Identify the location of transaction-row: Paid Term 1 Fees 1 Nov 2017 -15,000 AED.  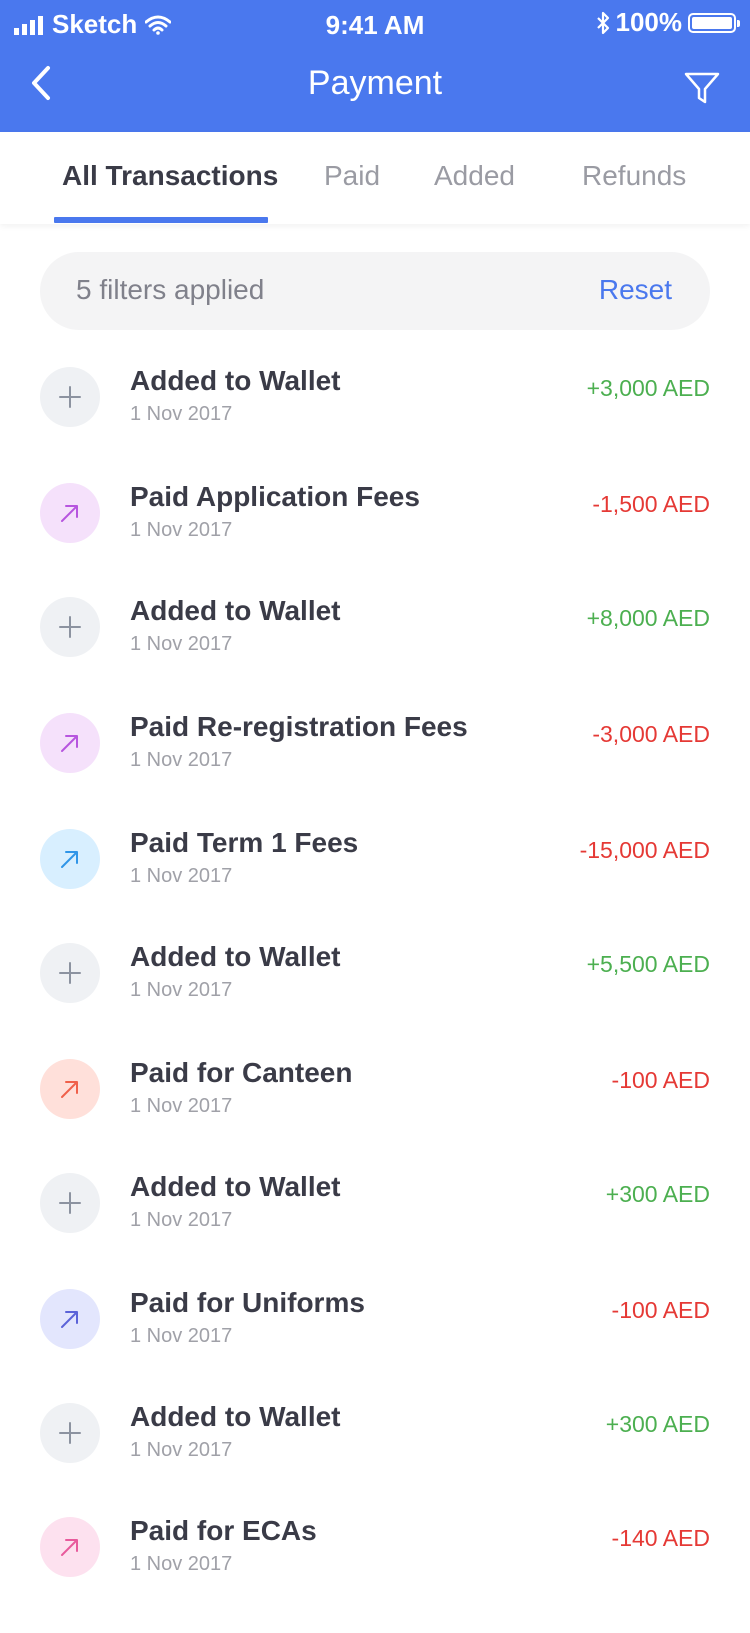
(375, 886).